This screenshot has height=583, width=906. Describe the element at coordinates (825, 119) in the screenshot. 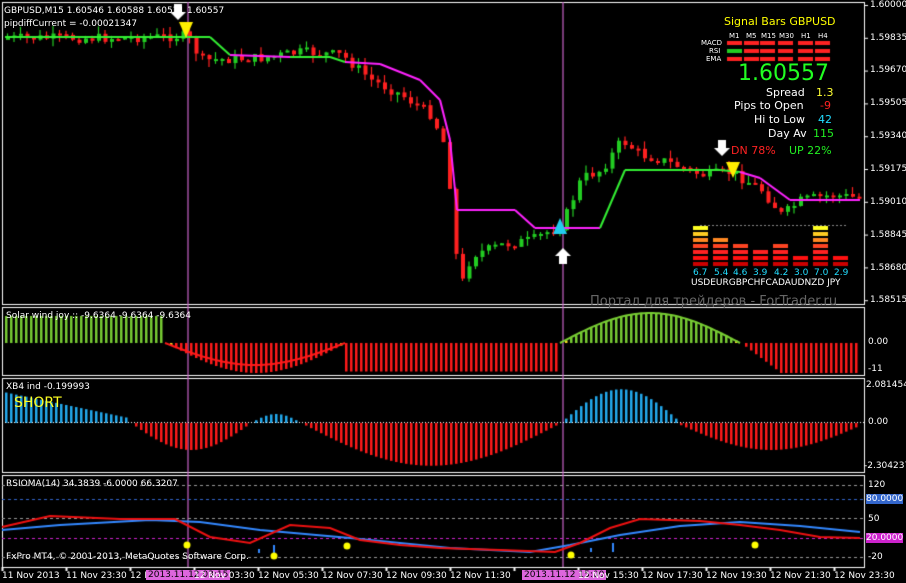

I see `hi-to-low-value: 42` at that location.